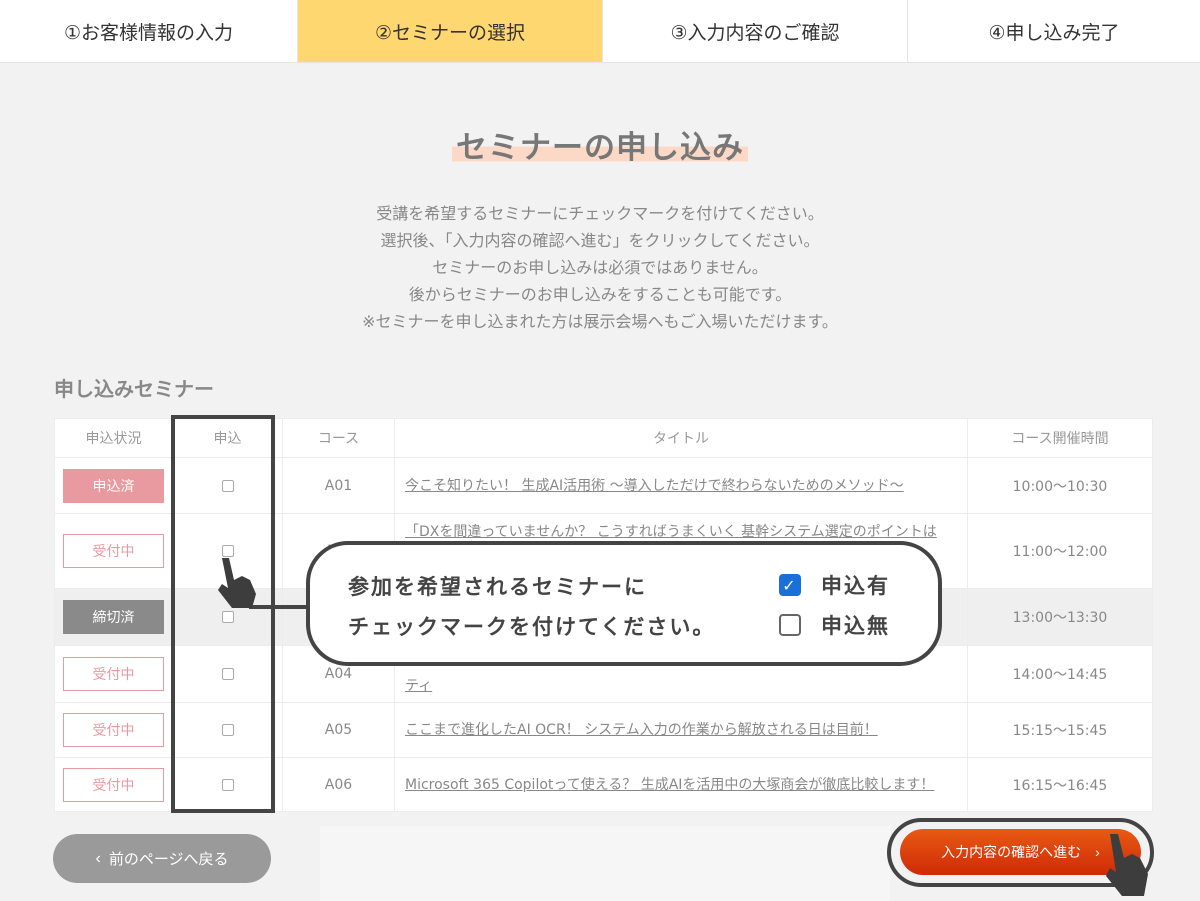  Describe the element at coordinates (418, 686) in the screenshot. I see `seminar-title-link: ティ` at that location.